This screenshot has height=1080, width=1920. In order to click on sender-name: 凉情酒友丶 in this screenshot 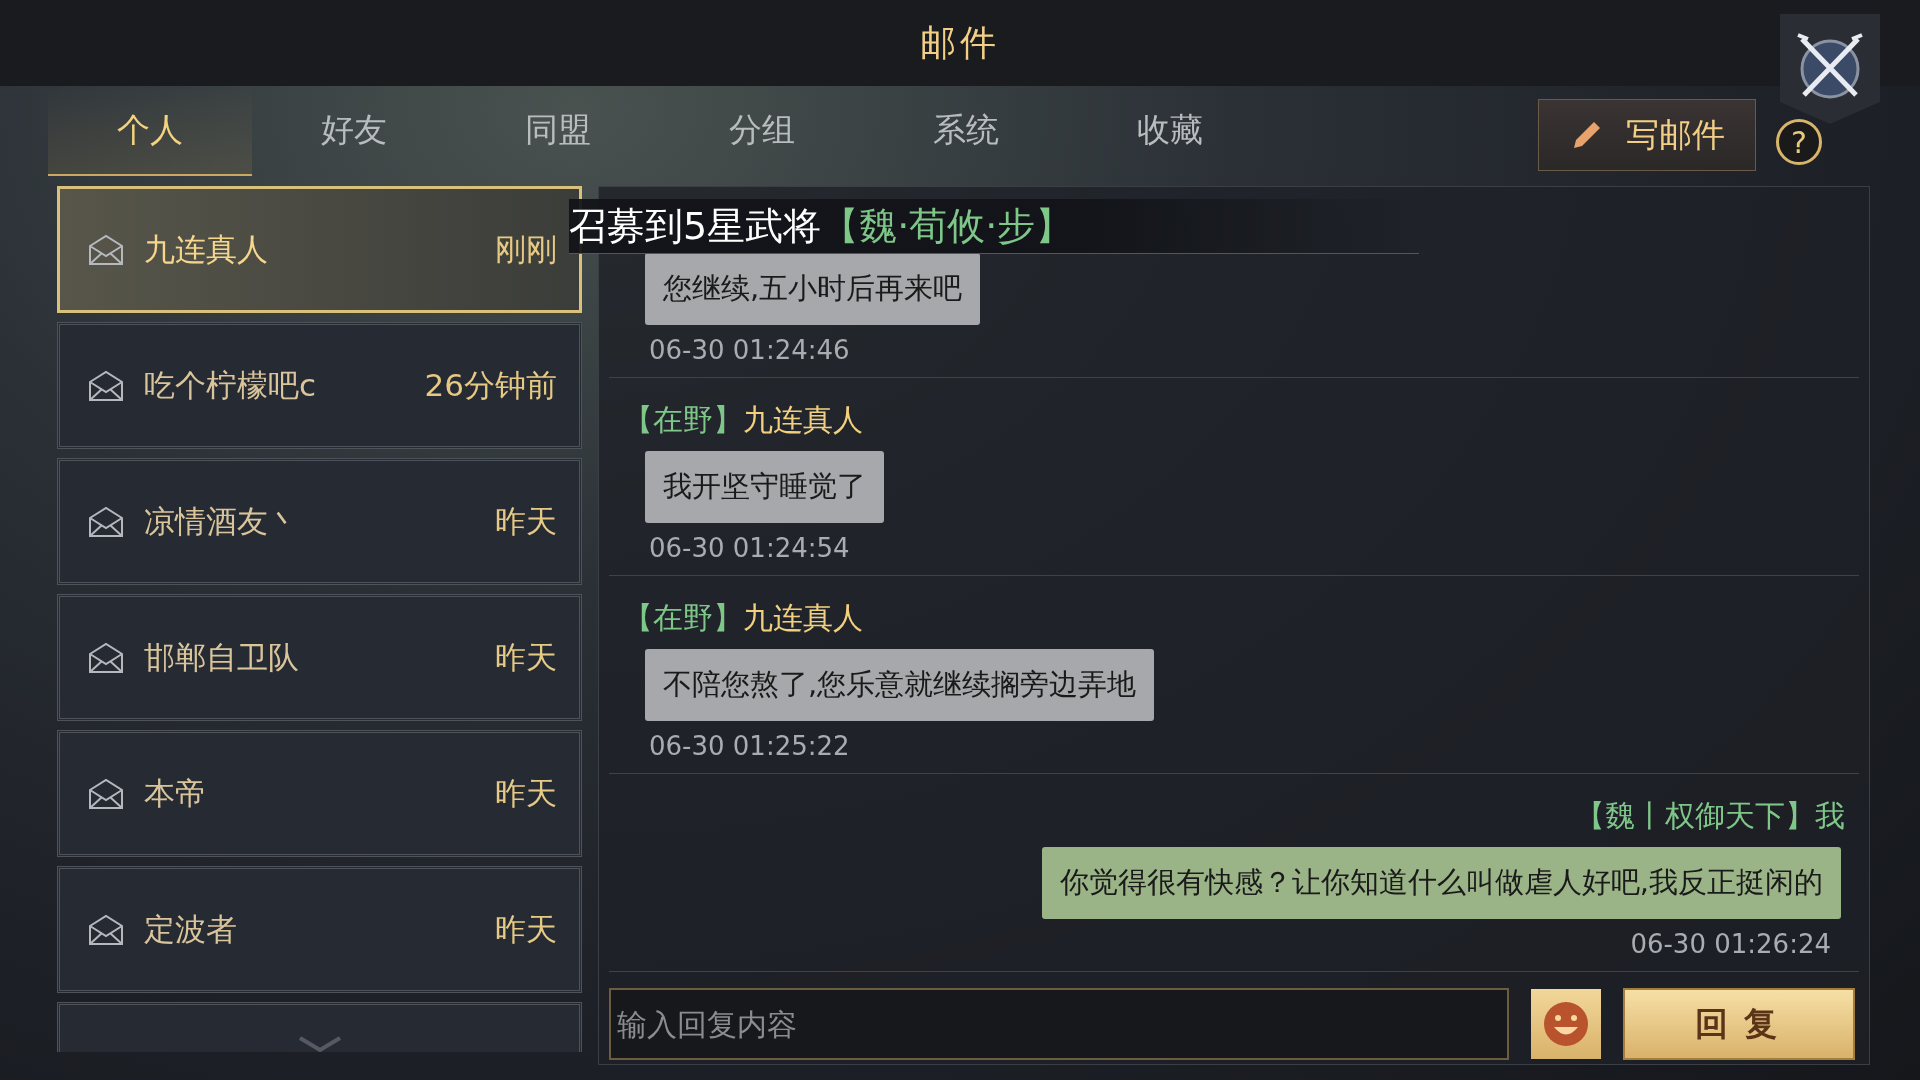, I will do `click(222, 521)`.